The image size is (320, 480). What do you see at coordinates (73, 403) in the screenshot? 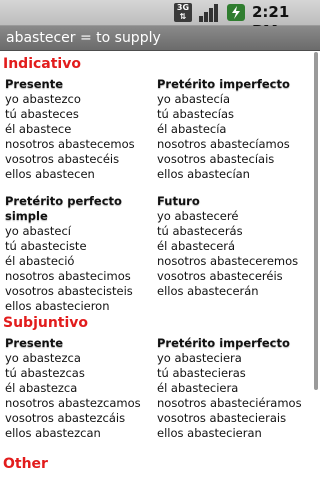
I see `verb-form: nosotros abastezcamos` at bounding box center [73, 403].